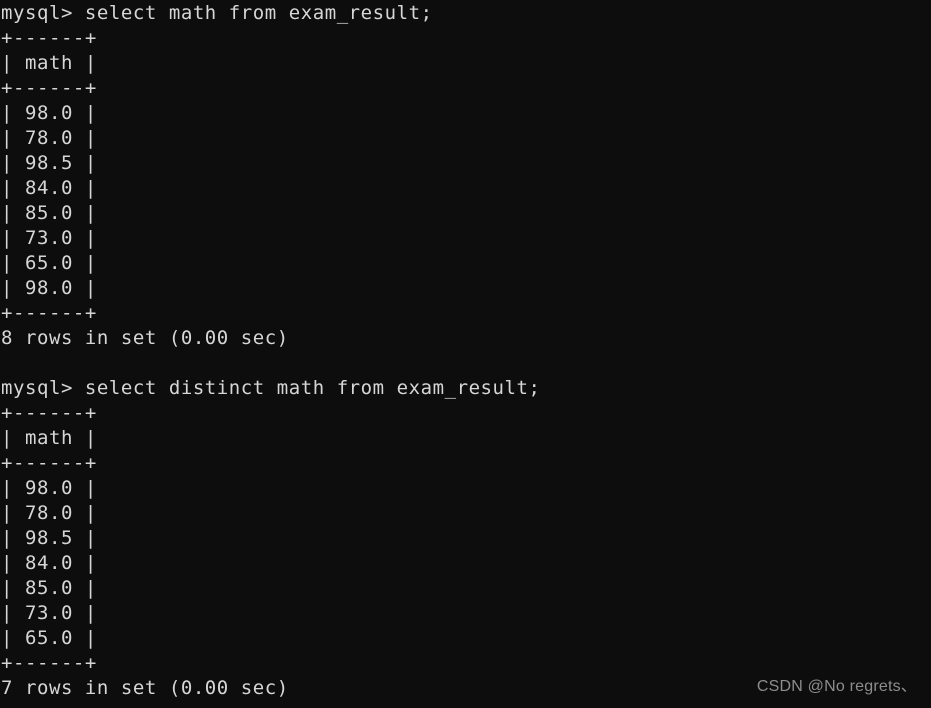  Describe the element at coordinates (217, 13) in the screenshot. I see `command-prompt-line: mysql> select math from exam_result;` at that location.